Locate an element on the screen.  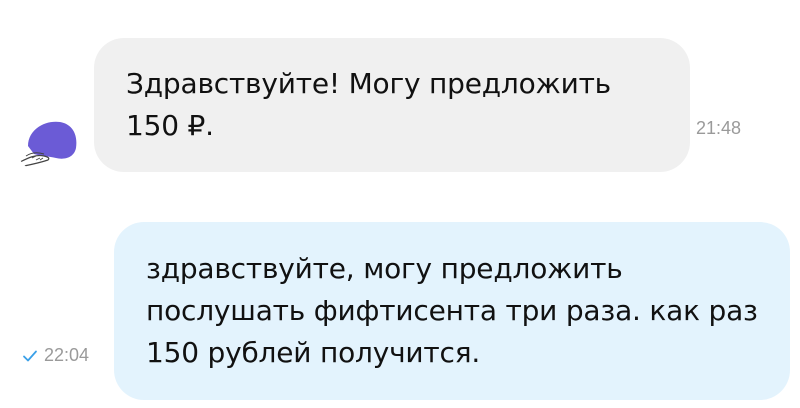
outgoing-message-meta: 22:04 is located at coordinates (55, 355).